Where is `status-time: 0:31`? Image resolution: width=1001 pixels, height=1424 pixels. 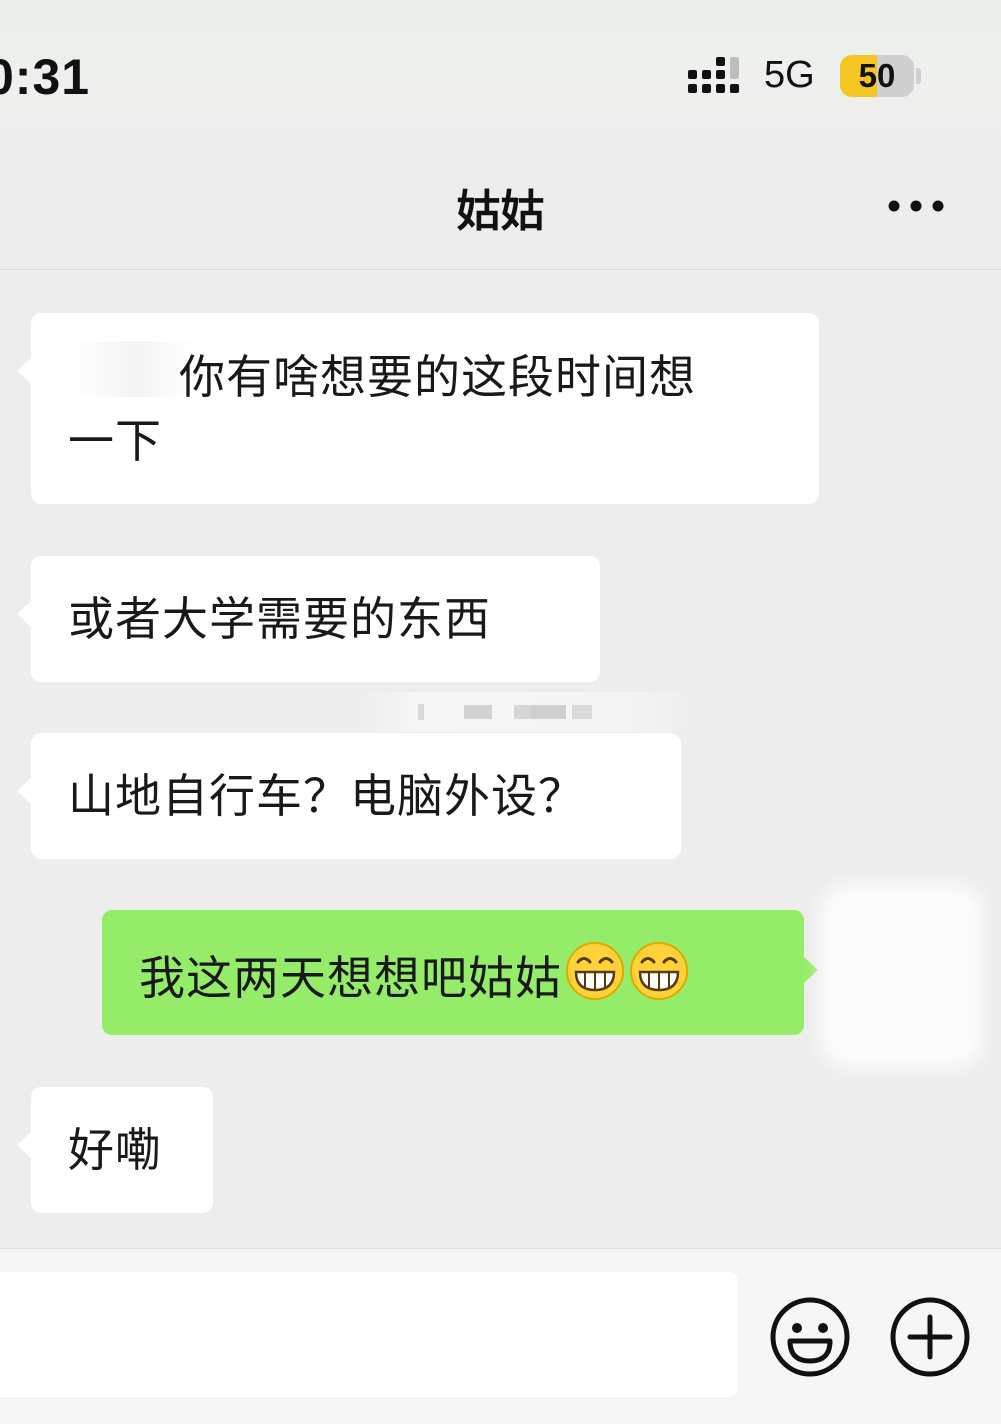 status-time: 0:31 is located at coordinates (45, 77).